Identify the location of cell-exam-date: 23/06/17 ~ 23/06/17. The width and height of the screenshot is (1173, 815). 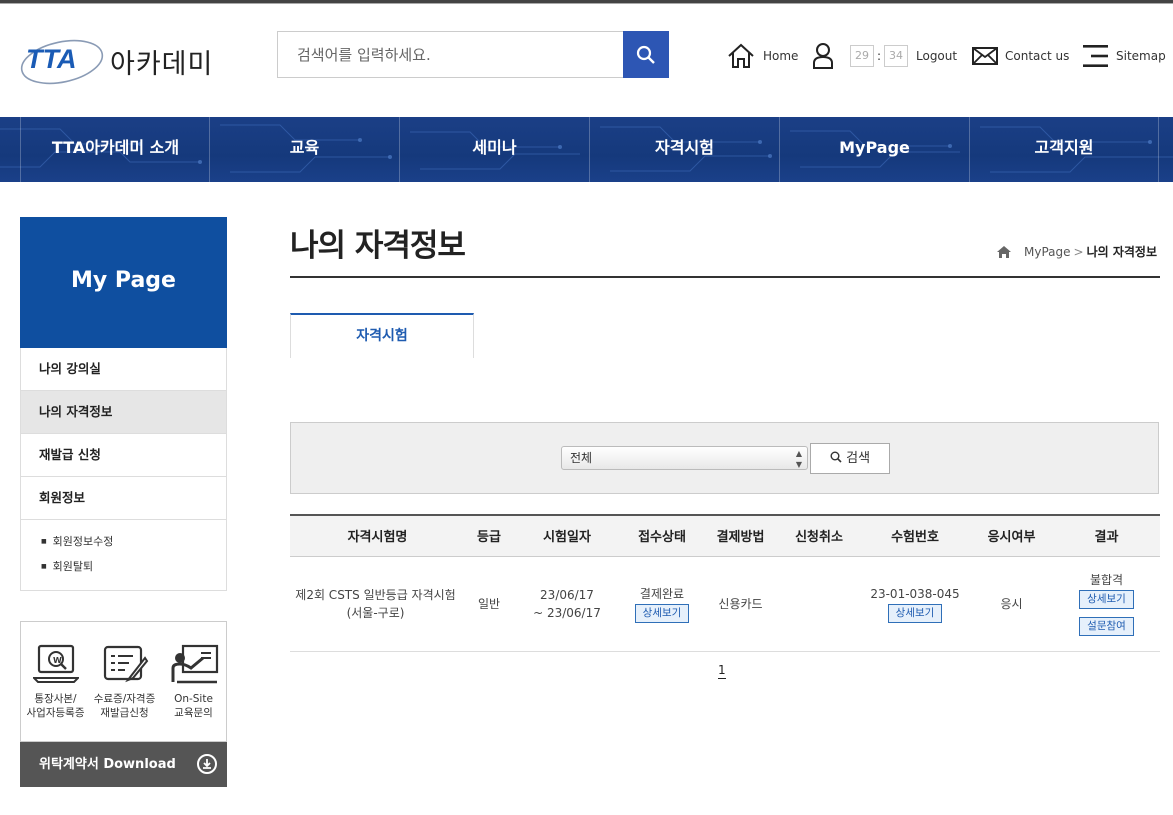
(567, 604).